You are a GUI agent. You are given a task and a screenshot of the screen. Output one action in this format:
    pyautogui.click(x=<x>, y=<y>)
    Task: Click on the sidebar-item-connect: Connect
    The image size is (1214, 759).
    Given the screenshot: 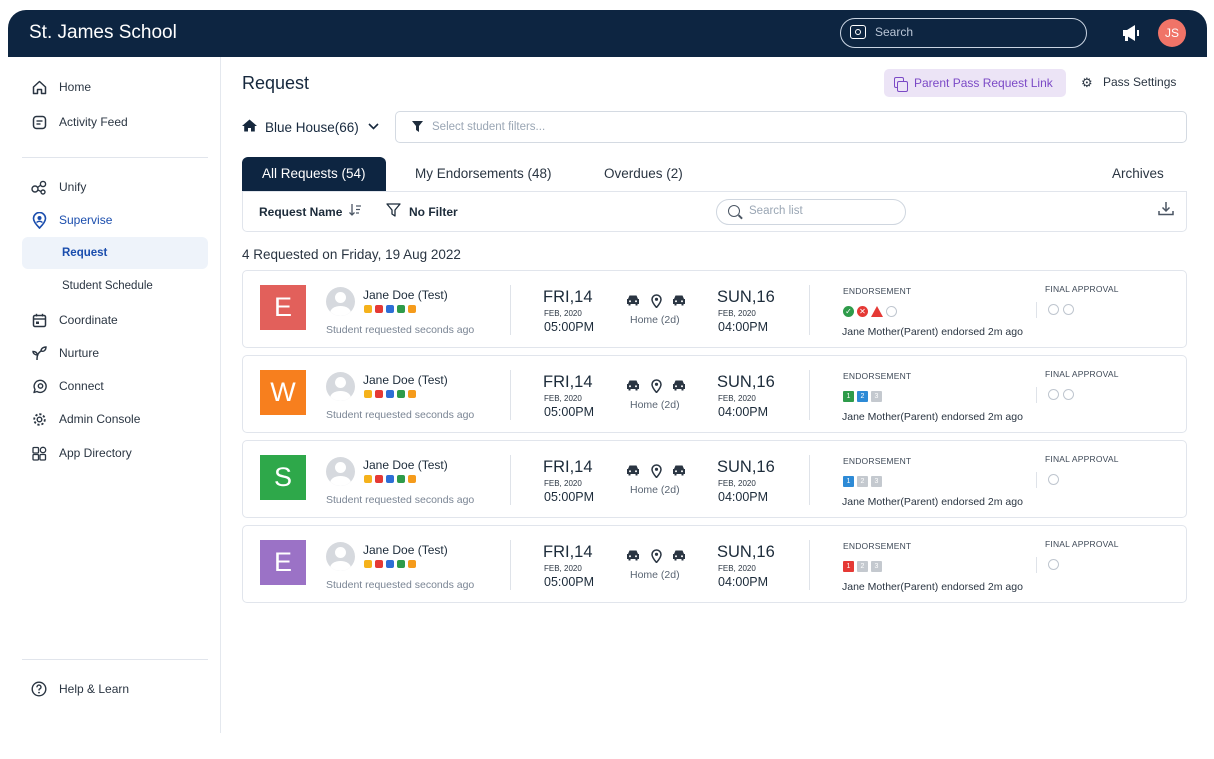 What is the action you would take?
    pyautogui.click(x=115, y=386)
    